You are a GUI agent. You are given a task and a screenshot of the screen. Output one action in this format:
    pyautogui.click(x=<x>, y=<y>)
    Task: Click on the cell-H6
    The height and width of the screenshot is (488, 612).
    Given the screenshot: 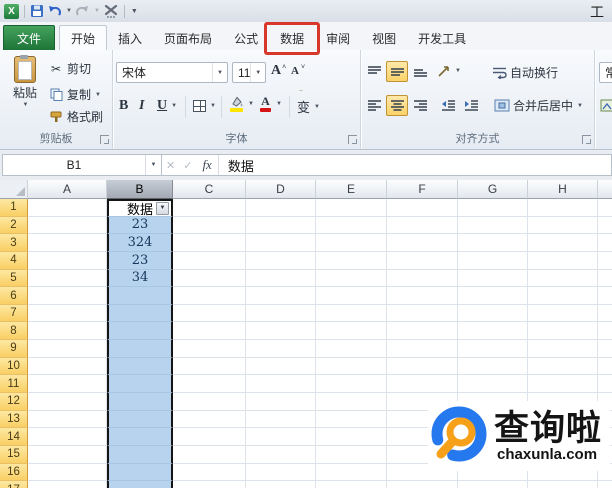 What is the action you would take?
    pyautogui.click(x=563, y=296)
    